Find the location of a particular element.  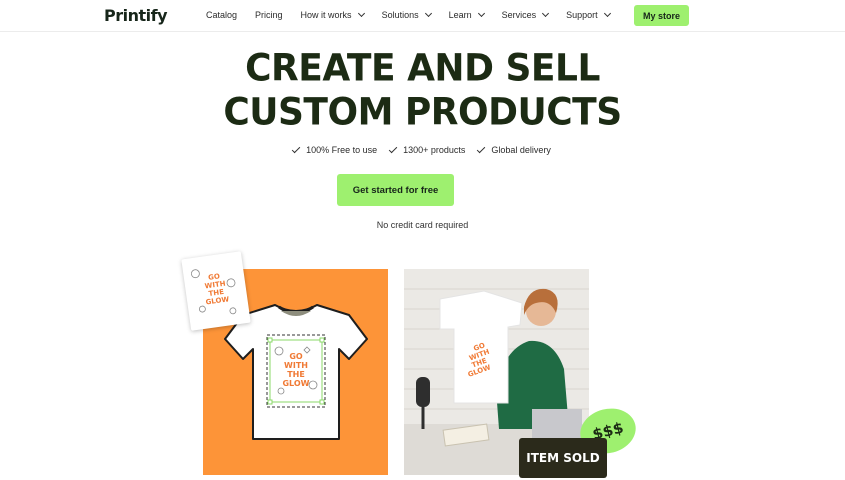

nav-item-pricing: Pricing is located at coordinates (269, 15).